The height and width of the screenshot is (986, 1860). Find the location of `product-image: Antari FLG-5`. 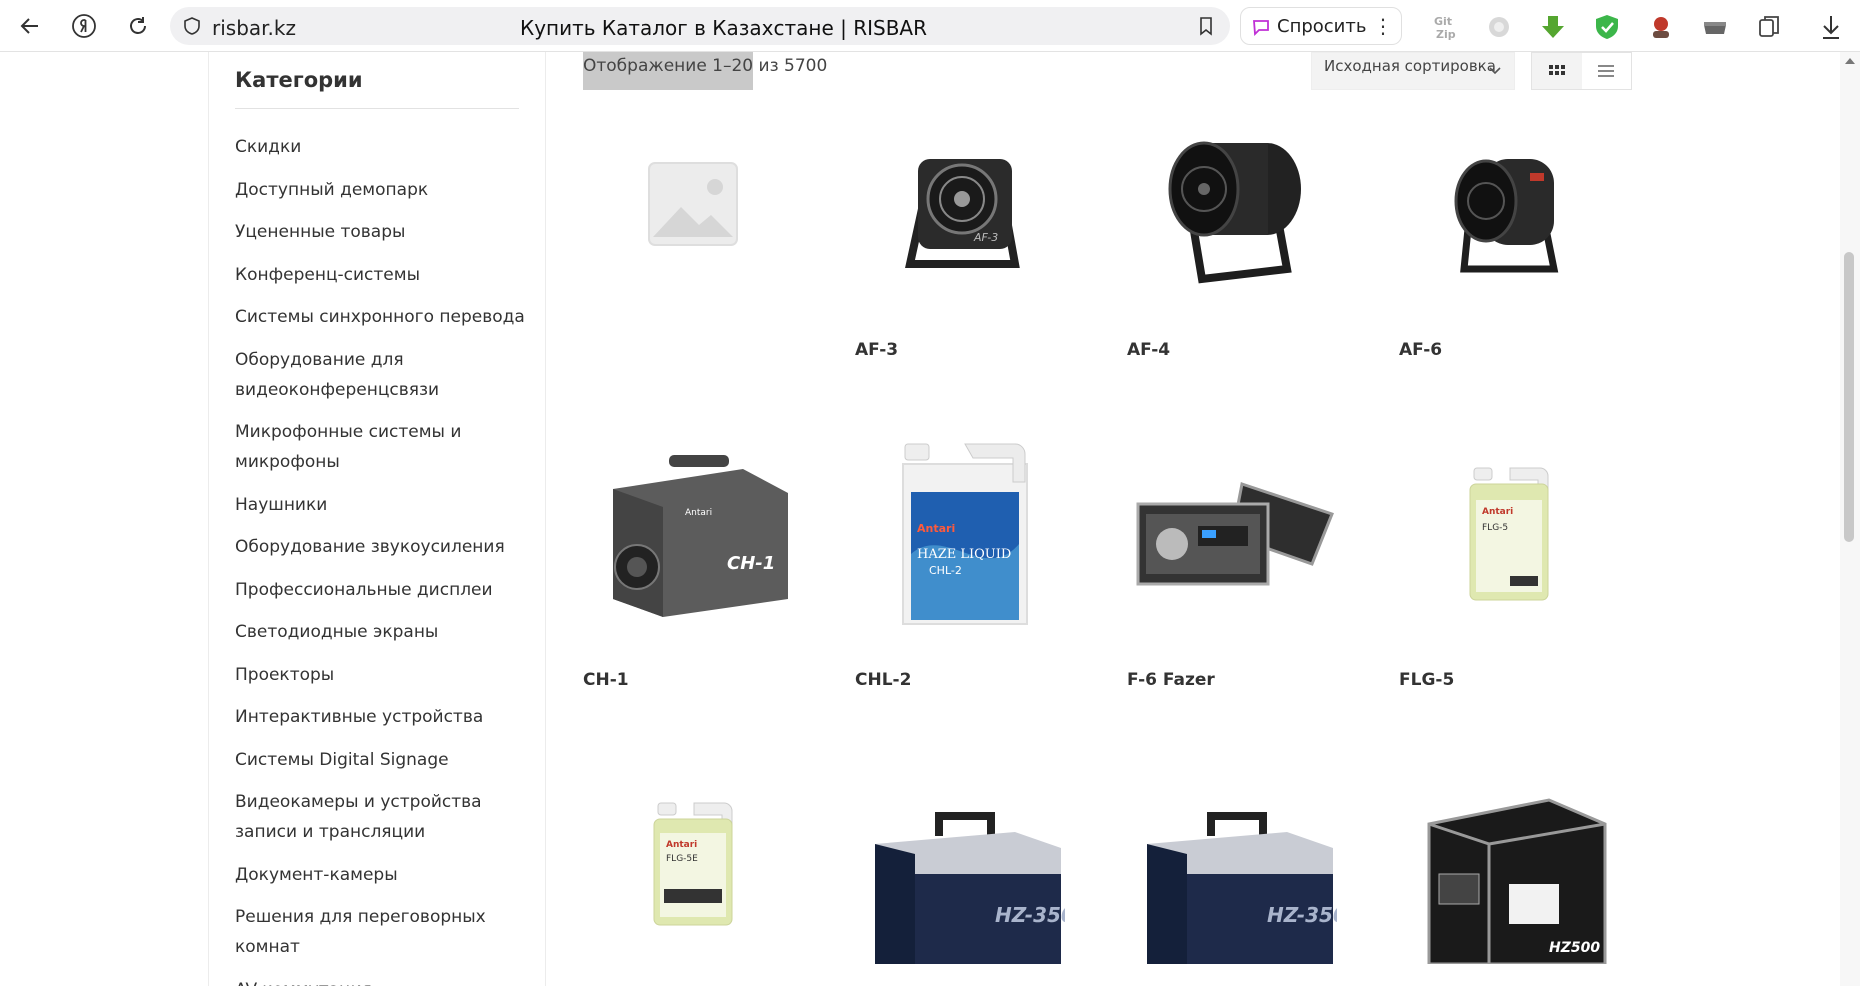

product-image: Antari FLG-5 is located at coordinates (1509, 534).